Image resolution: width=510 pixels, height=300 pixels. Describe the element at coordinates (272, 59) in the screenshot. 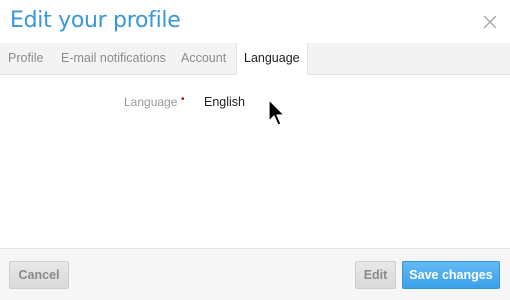

I see `tab-language: Language` at that location.